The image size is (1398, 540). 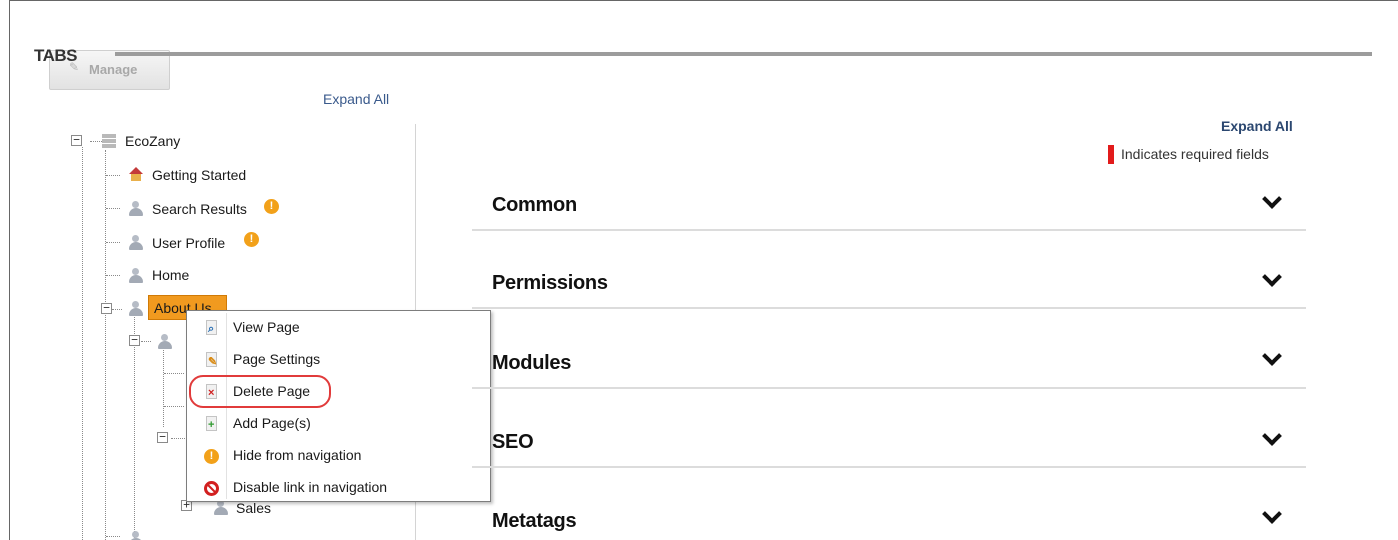 I want to click on menu-item-view-page: ⌕ View Page, so click(x=338, y=328).